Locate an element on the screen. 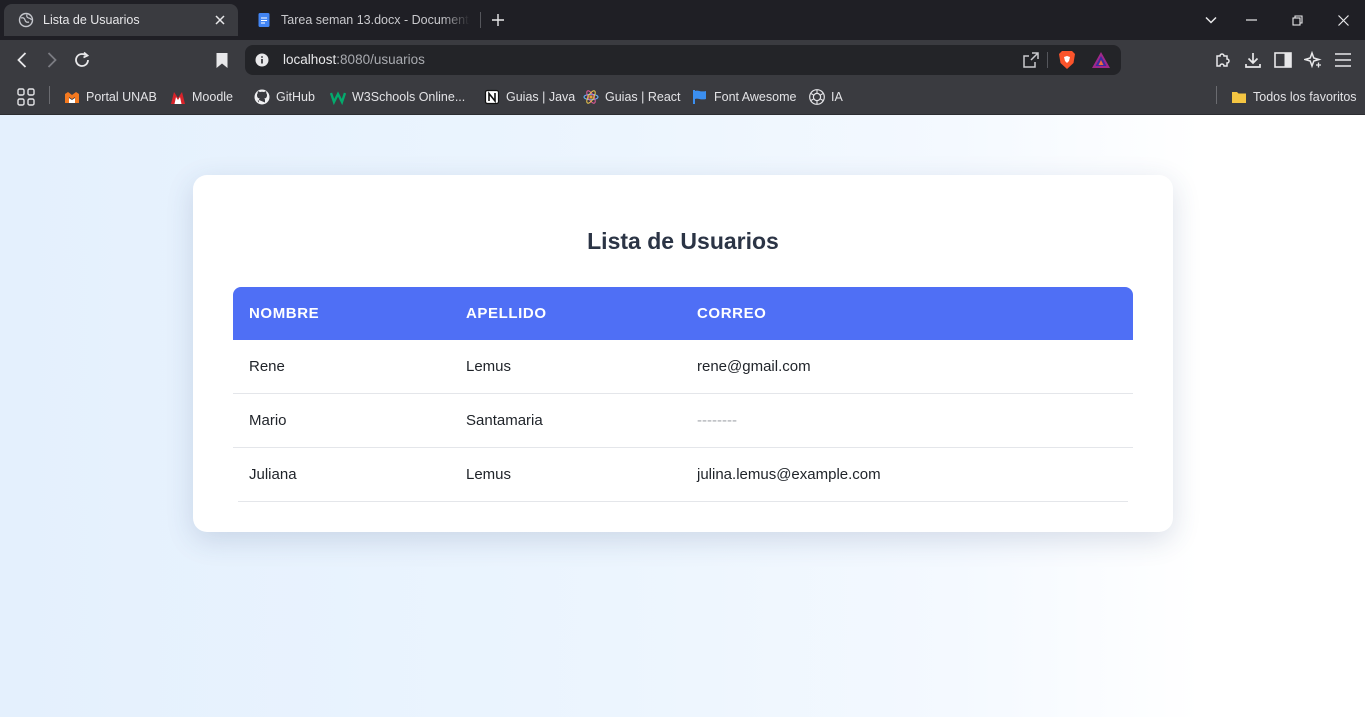  tab-tarea-docx: Tarea seman 13.docx - Documentos is located at coordinates (361, 20).